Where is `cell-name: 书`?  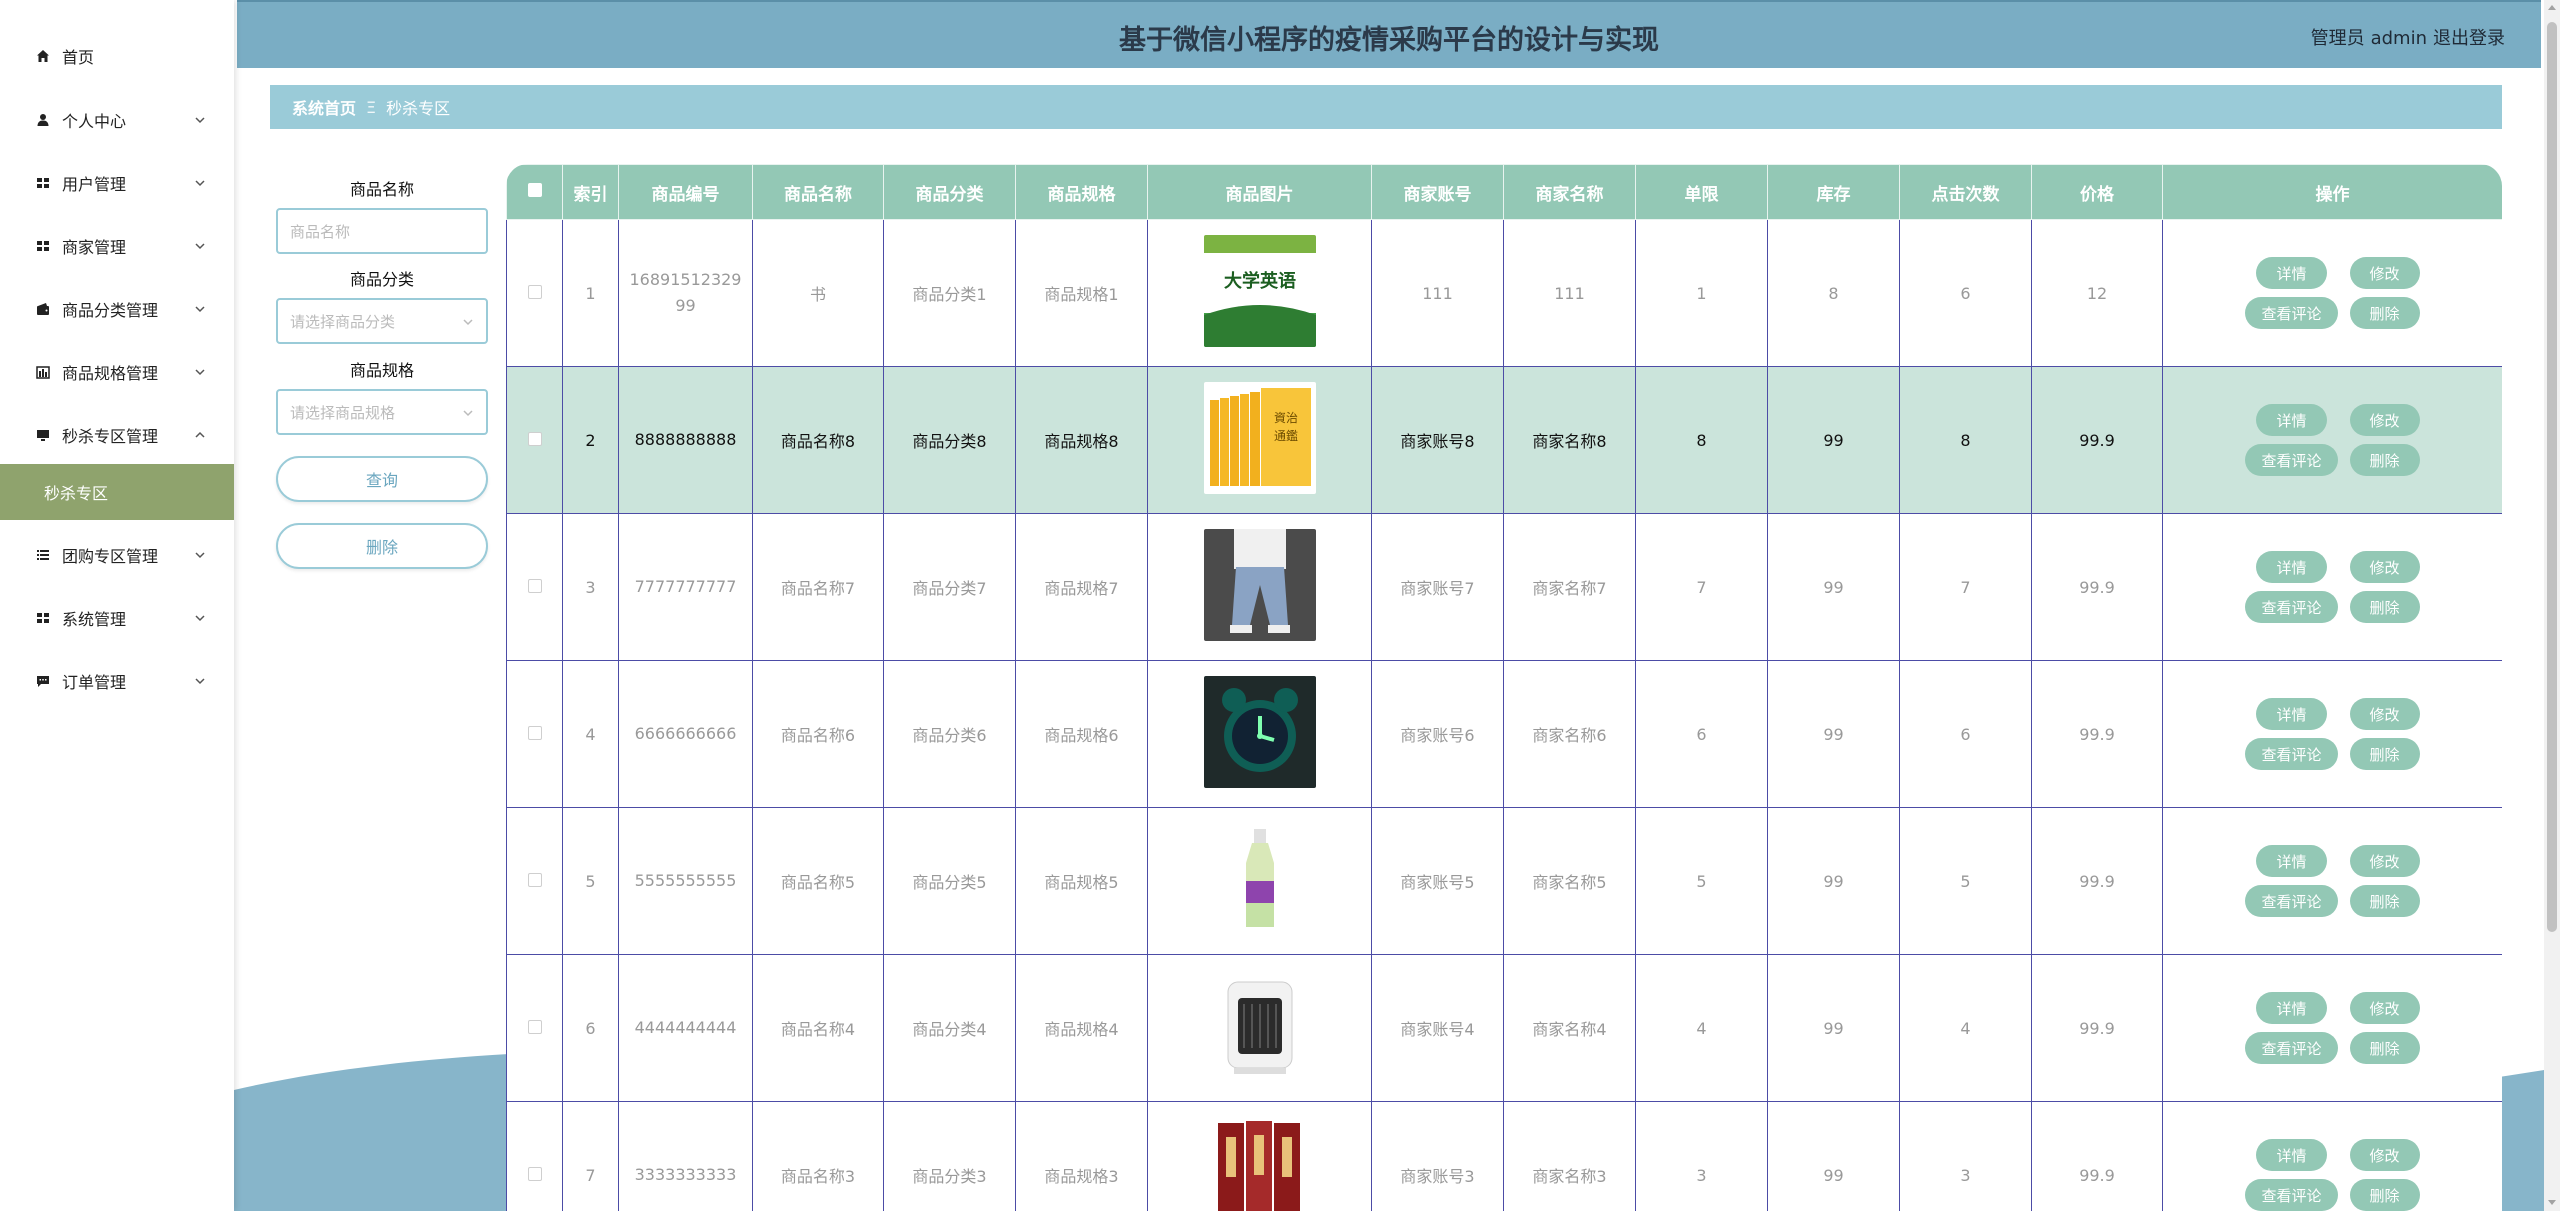
cell-name: 书 is located at coordinates (818, 293).